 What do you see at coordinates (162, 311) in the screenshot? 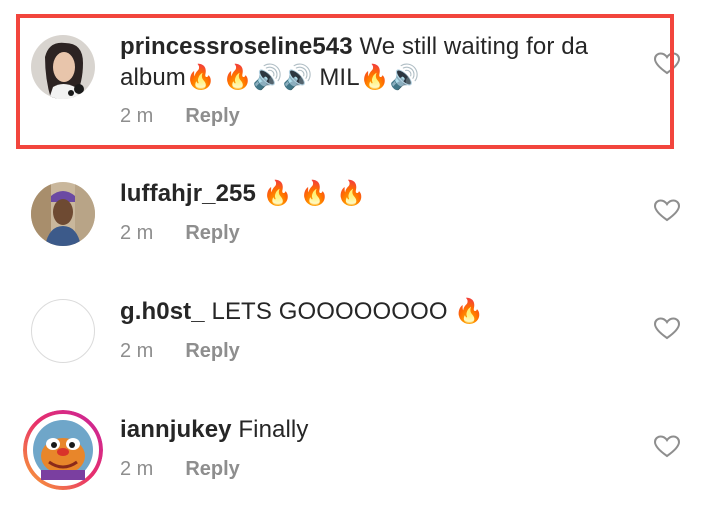
I see `comment-username: g.h0st_` at bounding box center [162, 311].